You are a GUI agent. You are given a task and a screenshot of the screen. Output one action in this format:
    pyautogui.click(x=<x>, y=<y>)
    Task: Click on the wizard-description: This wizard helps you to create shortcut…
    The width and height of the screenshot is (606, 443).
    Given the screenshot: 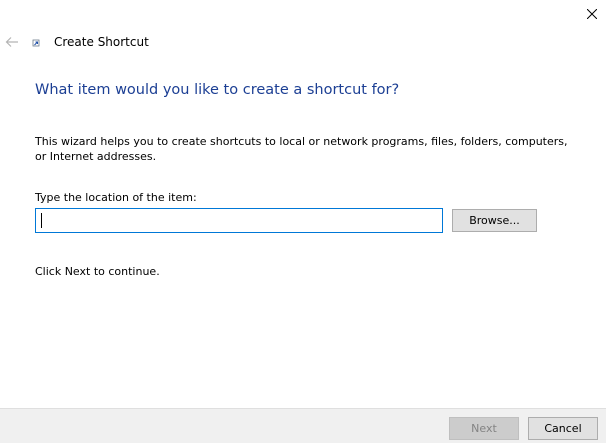 What is the action you would take?
    pyautogui.click(x=301, y=149)
    